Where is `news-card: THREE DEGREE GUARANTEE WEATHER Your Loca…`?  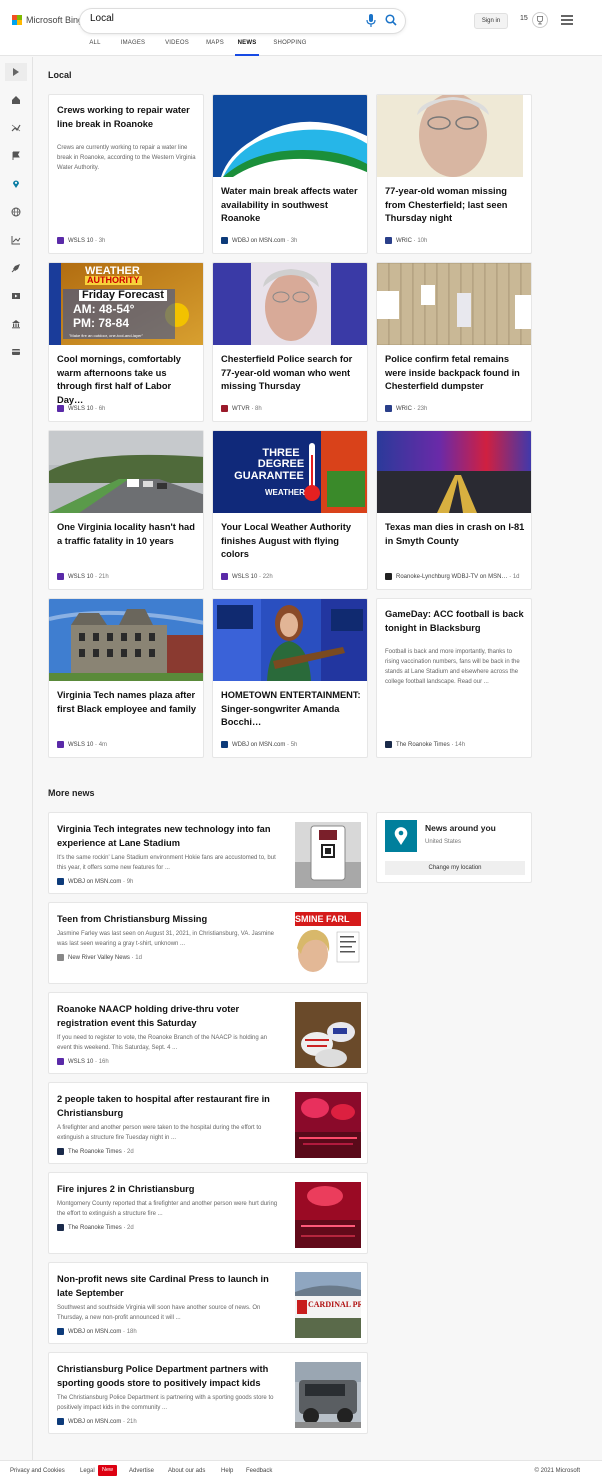 news-card: THREE DEGREE GUARANTEE WEATHER Your Loca… is located at coordinates (290, 510).